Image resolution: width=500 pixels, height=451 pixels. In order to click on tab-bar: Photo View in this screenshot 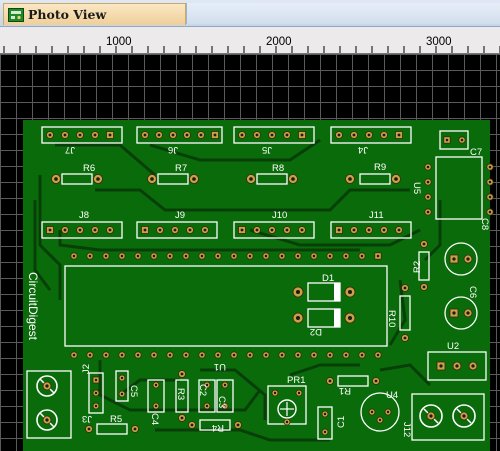, I will do `click(250, 13)`.